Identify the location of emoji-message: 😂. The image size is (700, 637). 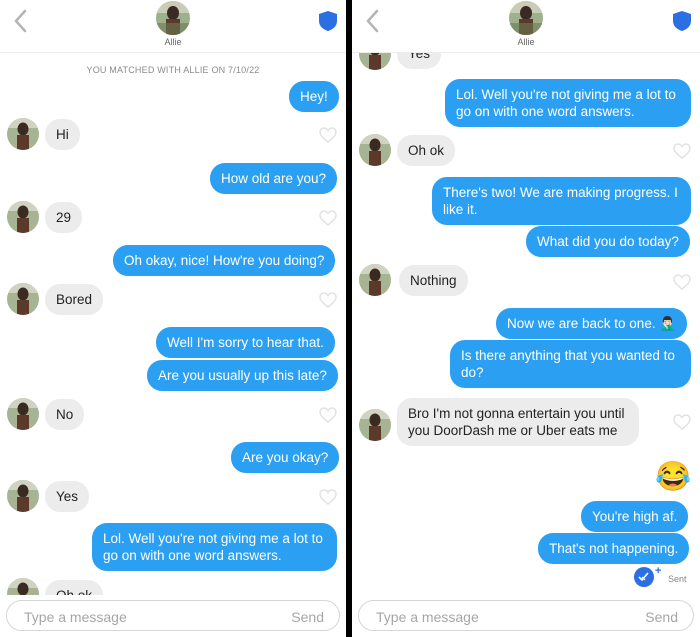
(673, 477).